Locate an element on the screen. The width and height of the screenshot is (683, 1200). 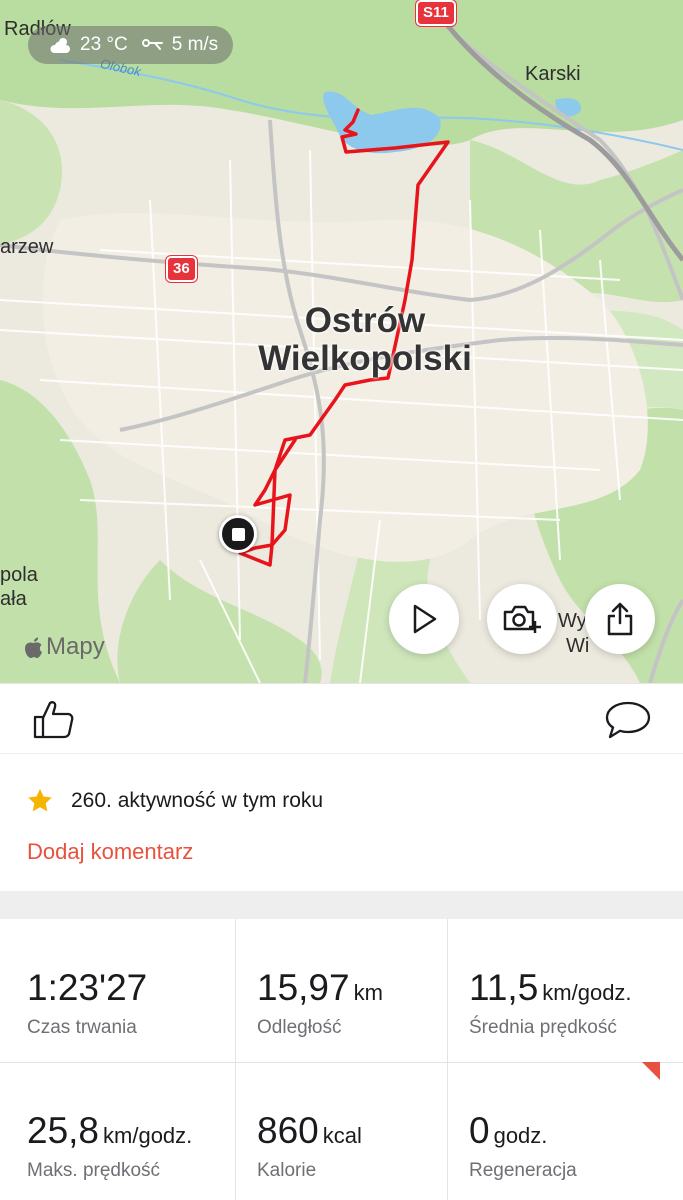
stat-duration: 1:23'27 Czas trwania is located at coordinates (106, 990).